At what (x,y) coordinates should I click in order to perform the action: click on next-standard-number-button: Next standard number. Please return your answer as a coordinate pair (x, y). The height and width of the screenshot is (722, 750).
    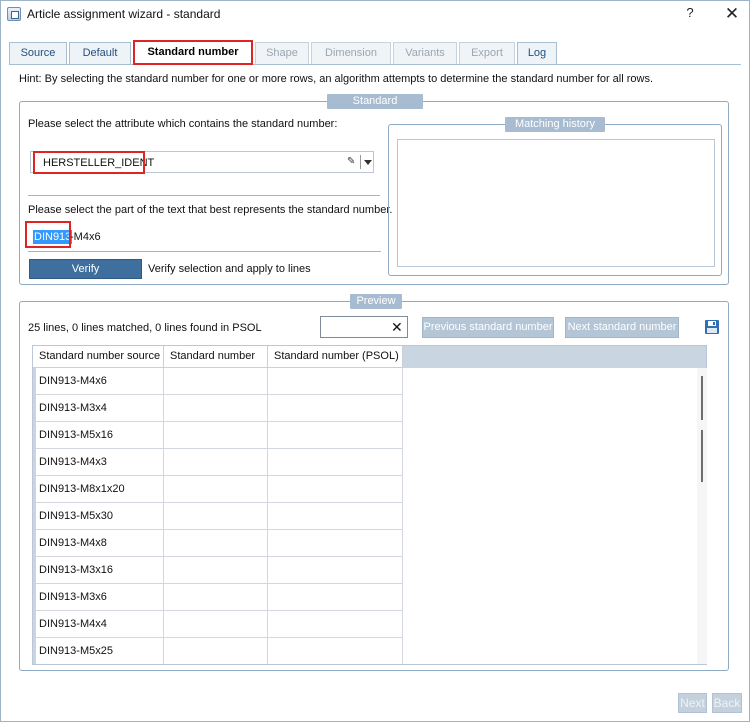
    Looking at the image, I should click on (622, 327).